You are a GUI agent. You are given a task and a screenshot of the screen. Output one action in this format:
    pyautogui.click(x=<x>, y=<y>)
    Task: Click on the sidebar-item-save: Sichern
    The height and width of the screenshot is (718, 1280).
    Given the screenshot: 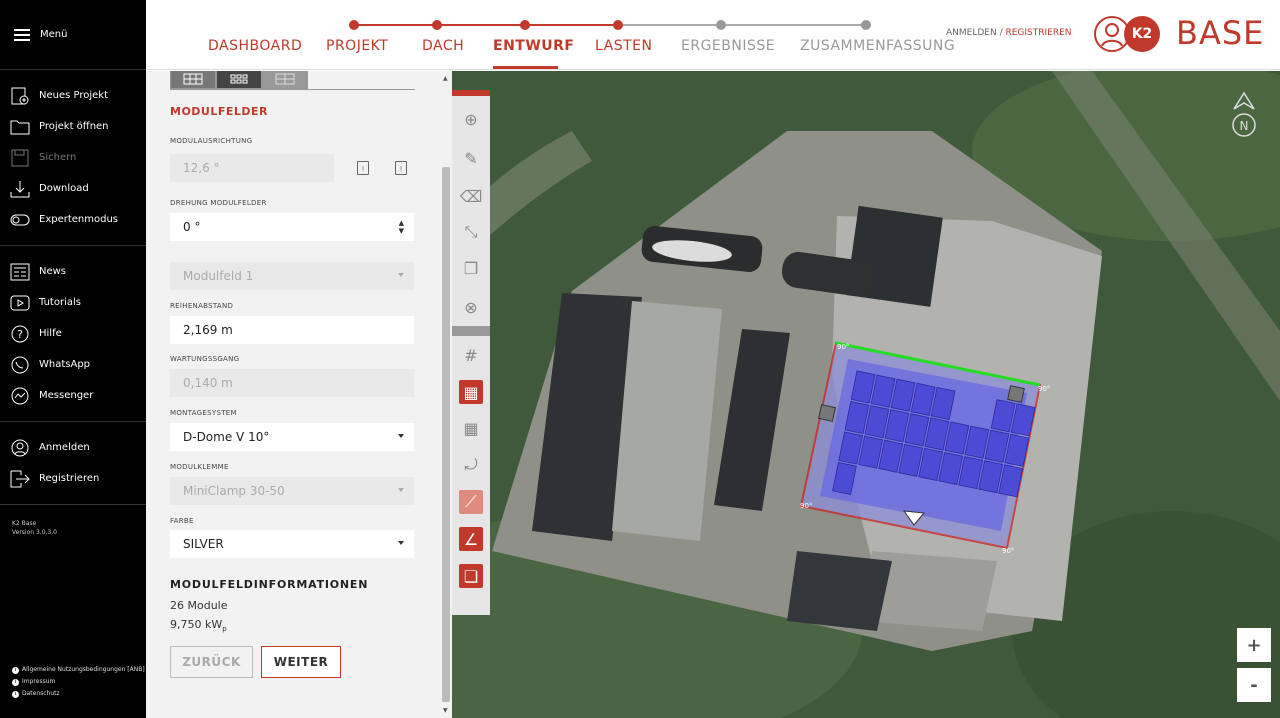 What is the action you would take?
    pyautogui.click(x=73, y=157)
    